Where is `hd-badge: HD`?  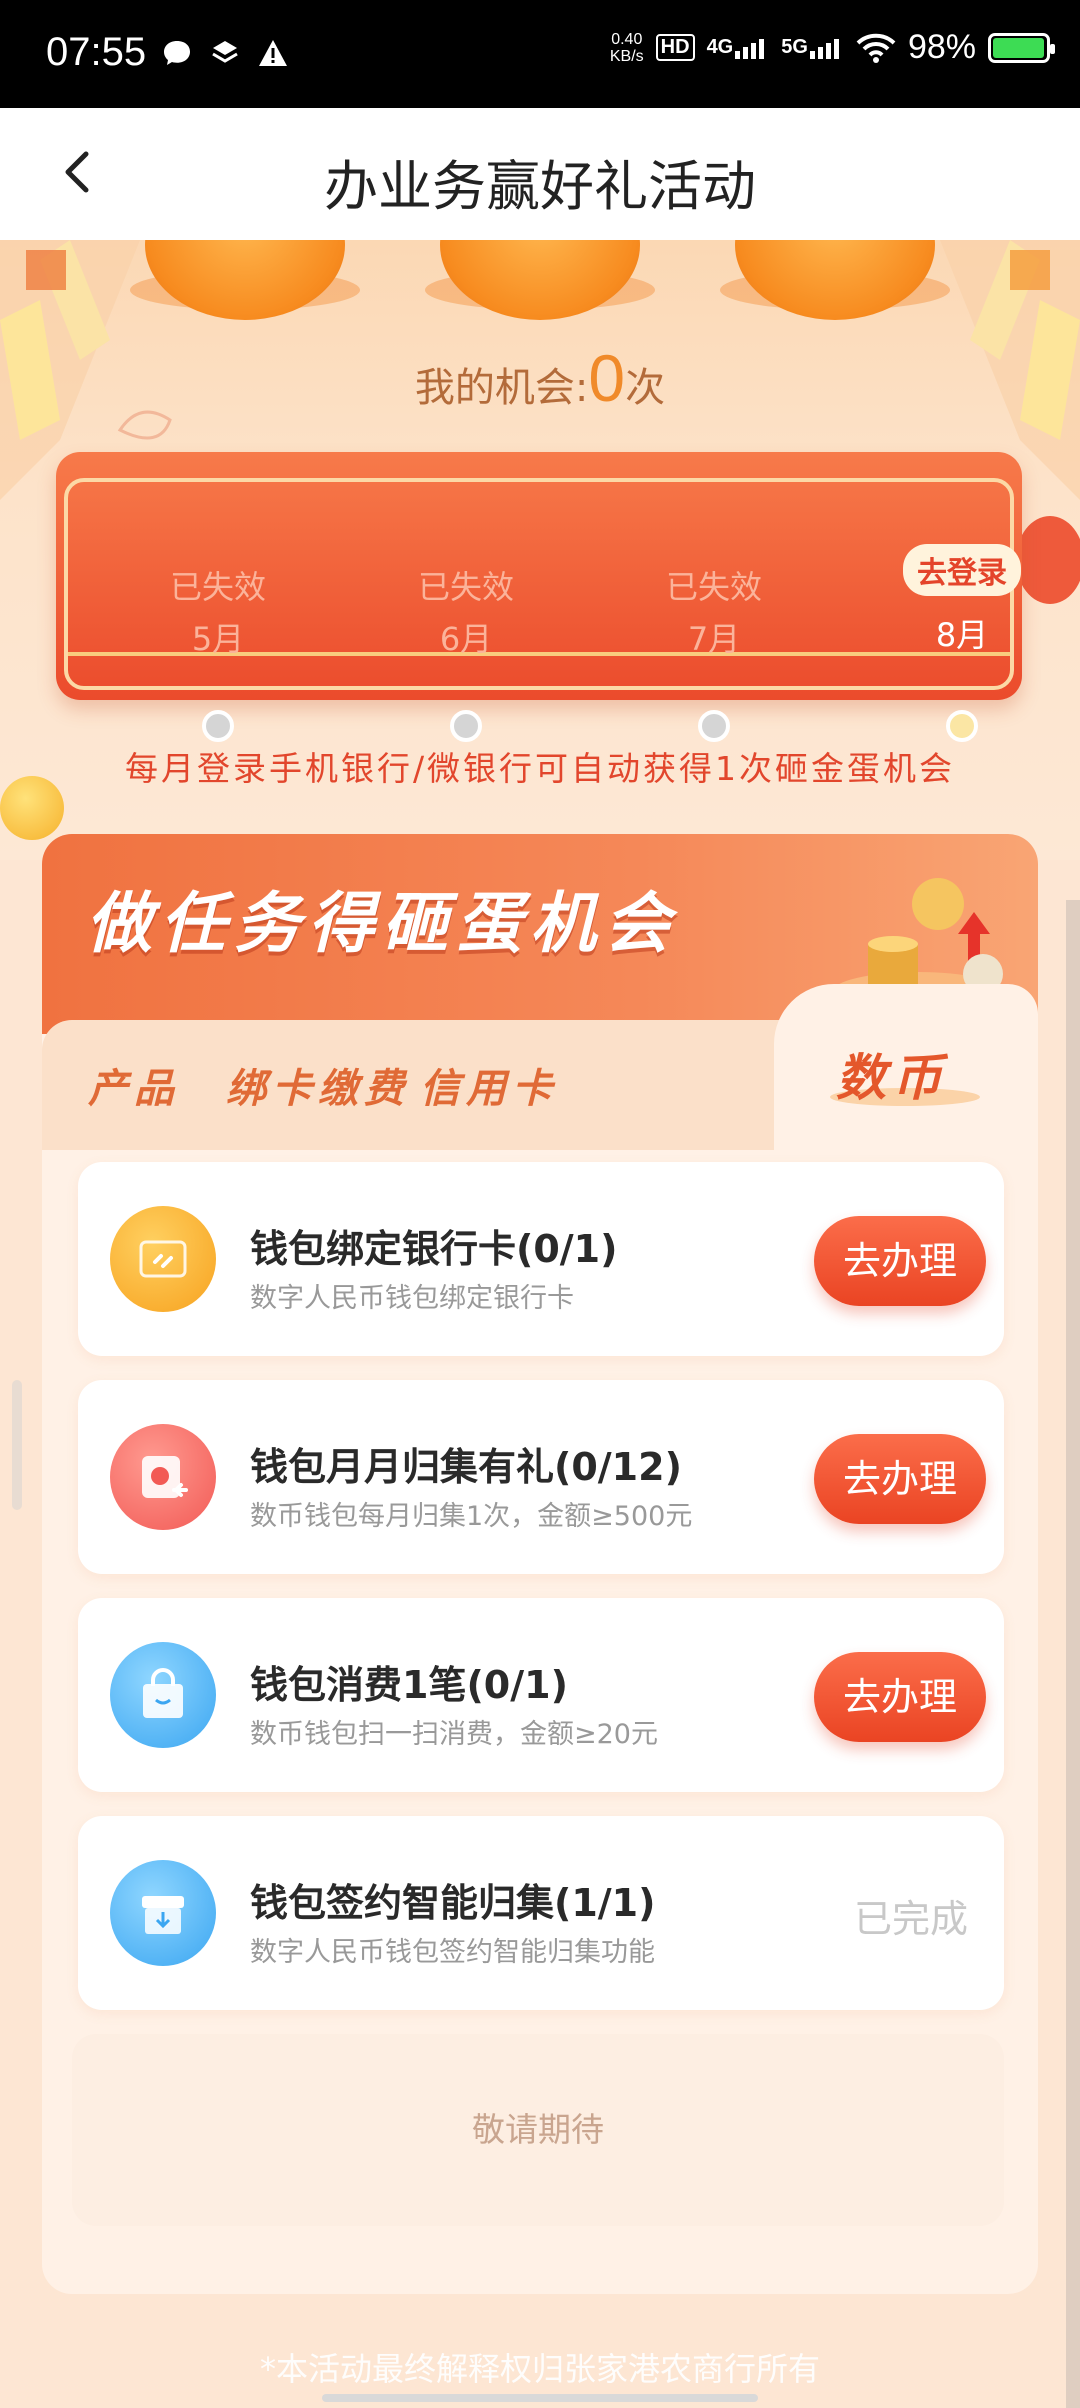 hd-badge: HD is located at coordinates (675, 47).